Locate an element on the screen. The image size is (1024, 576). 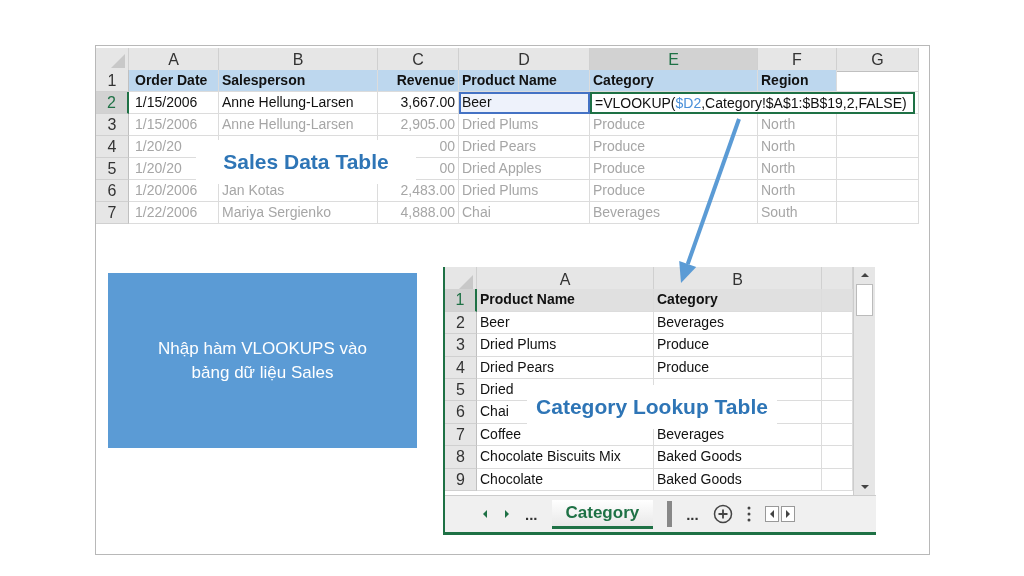
table-cell: Mariya Sergienko is located at coordinates (298, 213).